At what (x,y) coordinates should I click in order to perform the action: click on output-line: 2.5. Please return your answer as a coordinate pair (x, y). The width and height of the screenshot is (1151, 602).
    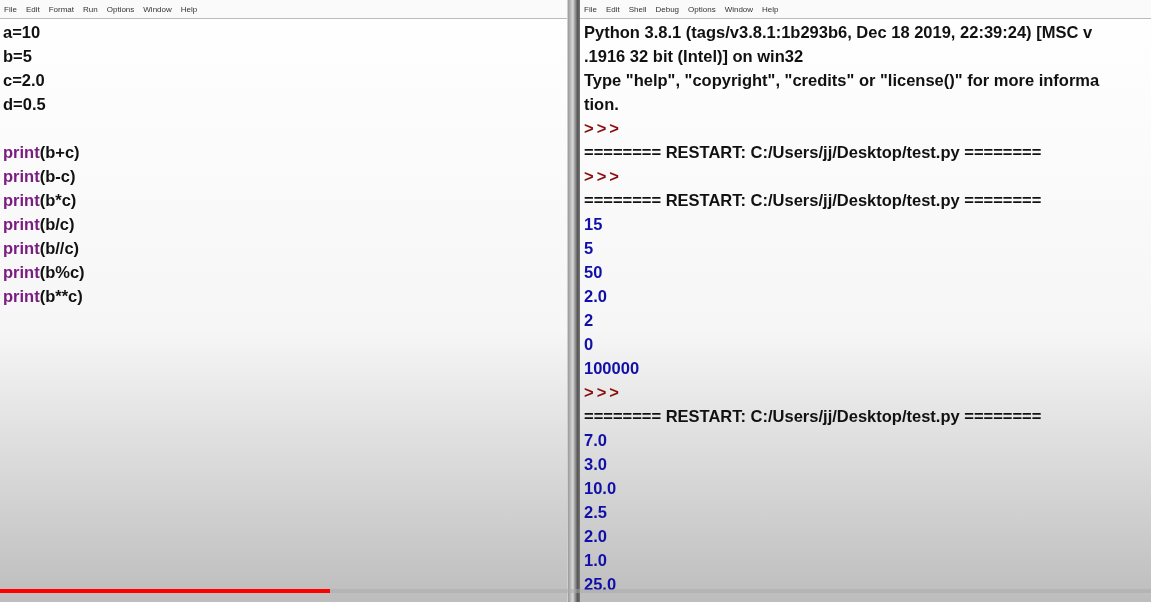
    Looking at the image, I should click on (595, 512).